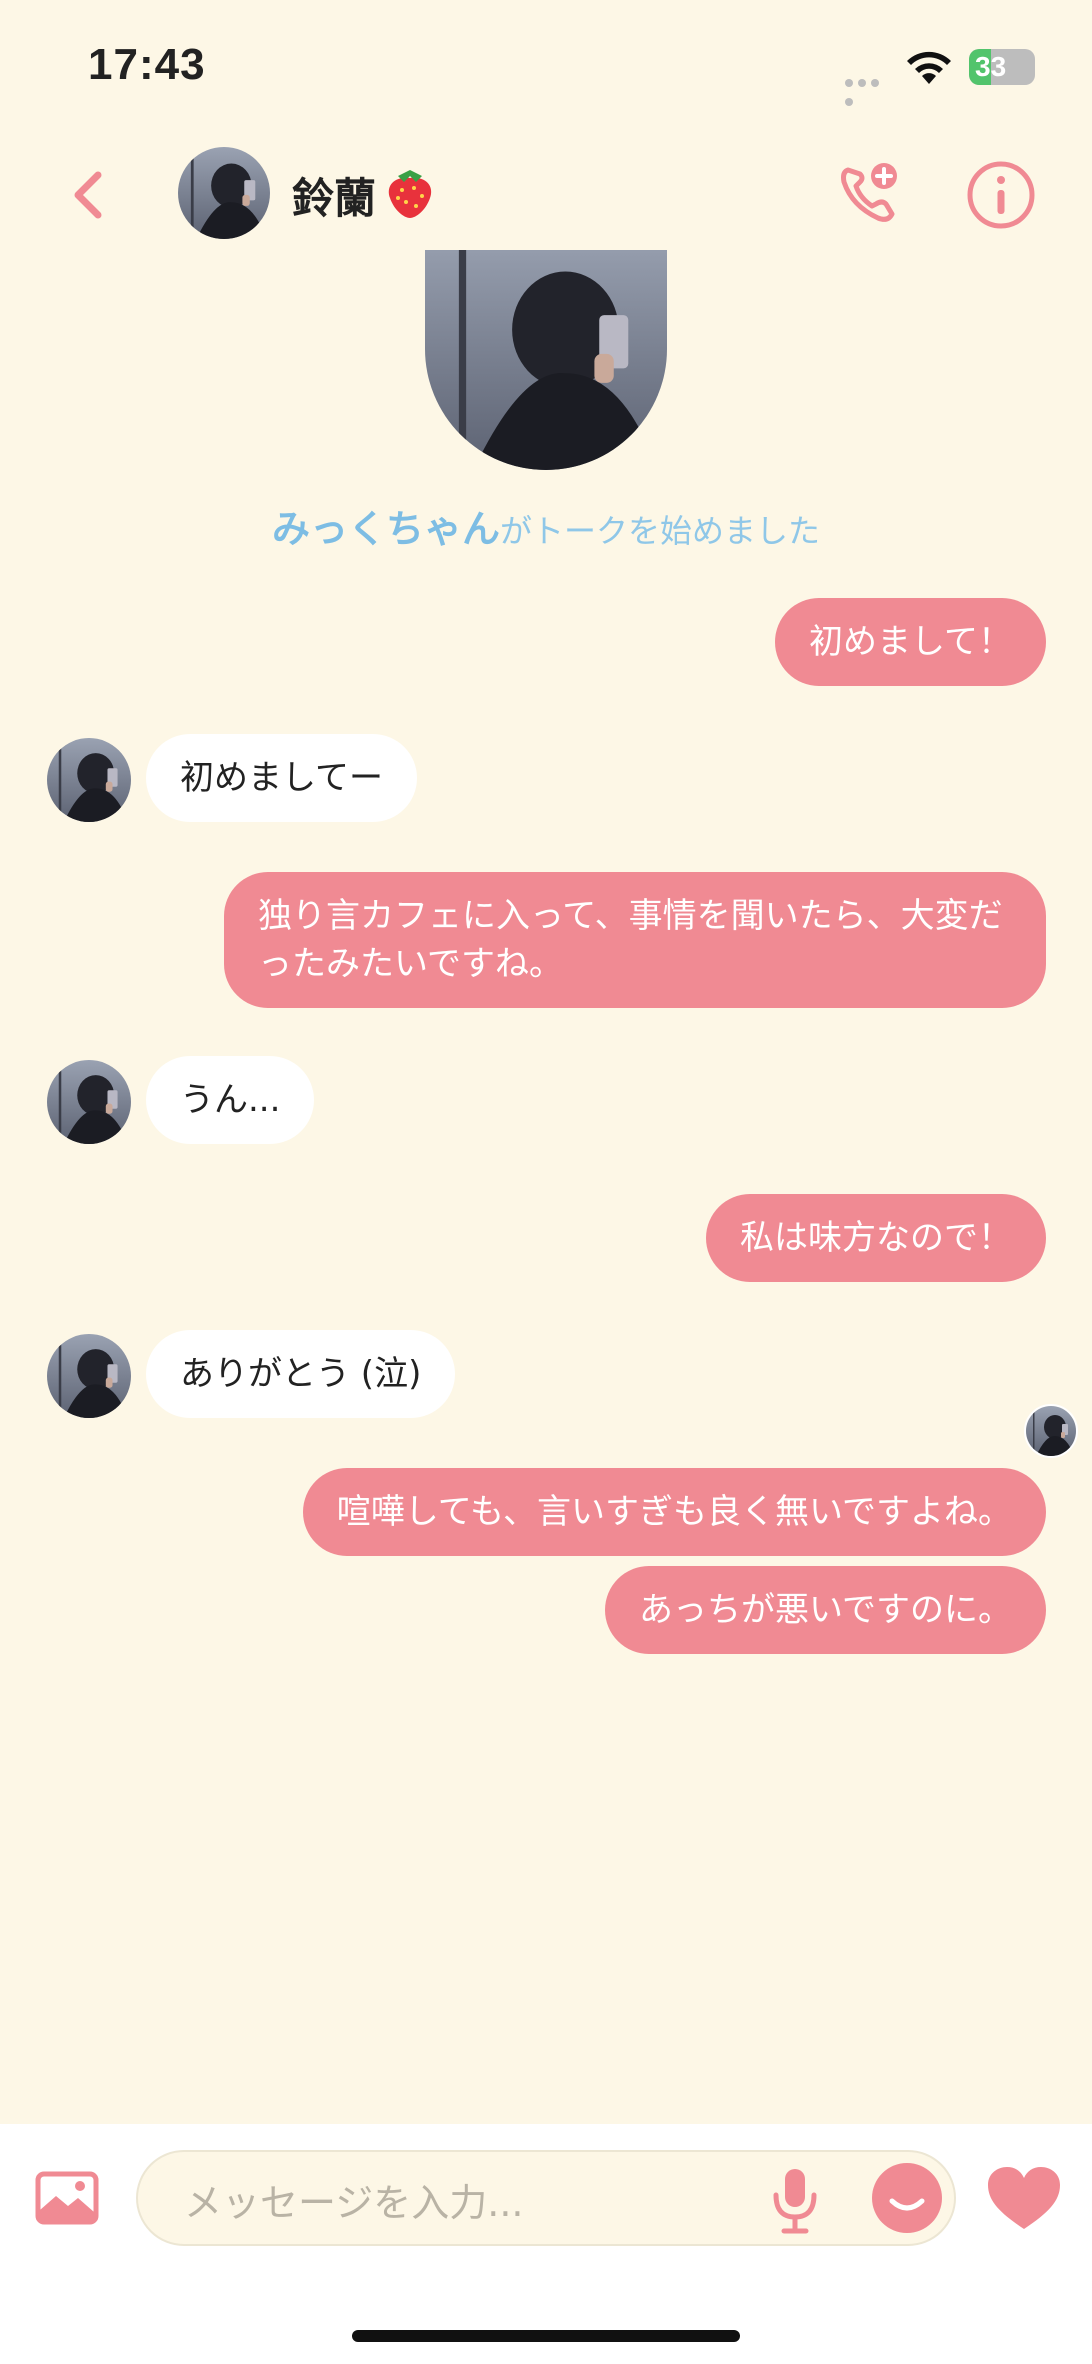 This screenshot has height=2364, width=1092. What do you see at coordinates (910, 642) in the screenshot?
I see `message-bubble-out: 初めまして！` at bounding box center [910, 642].